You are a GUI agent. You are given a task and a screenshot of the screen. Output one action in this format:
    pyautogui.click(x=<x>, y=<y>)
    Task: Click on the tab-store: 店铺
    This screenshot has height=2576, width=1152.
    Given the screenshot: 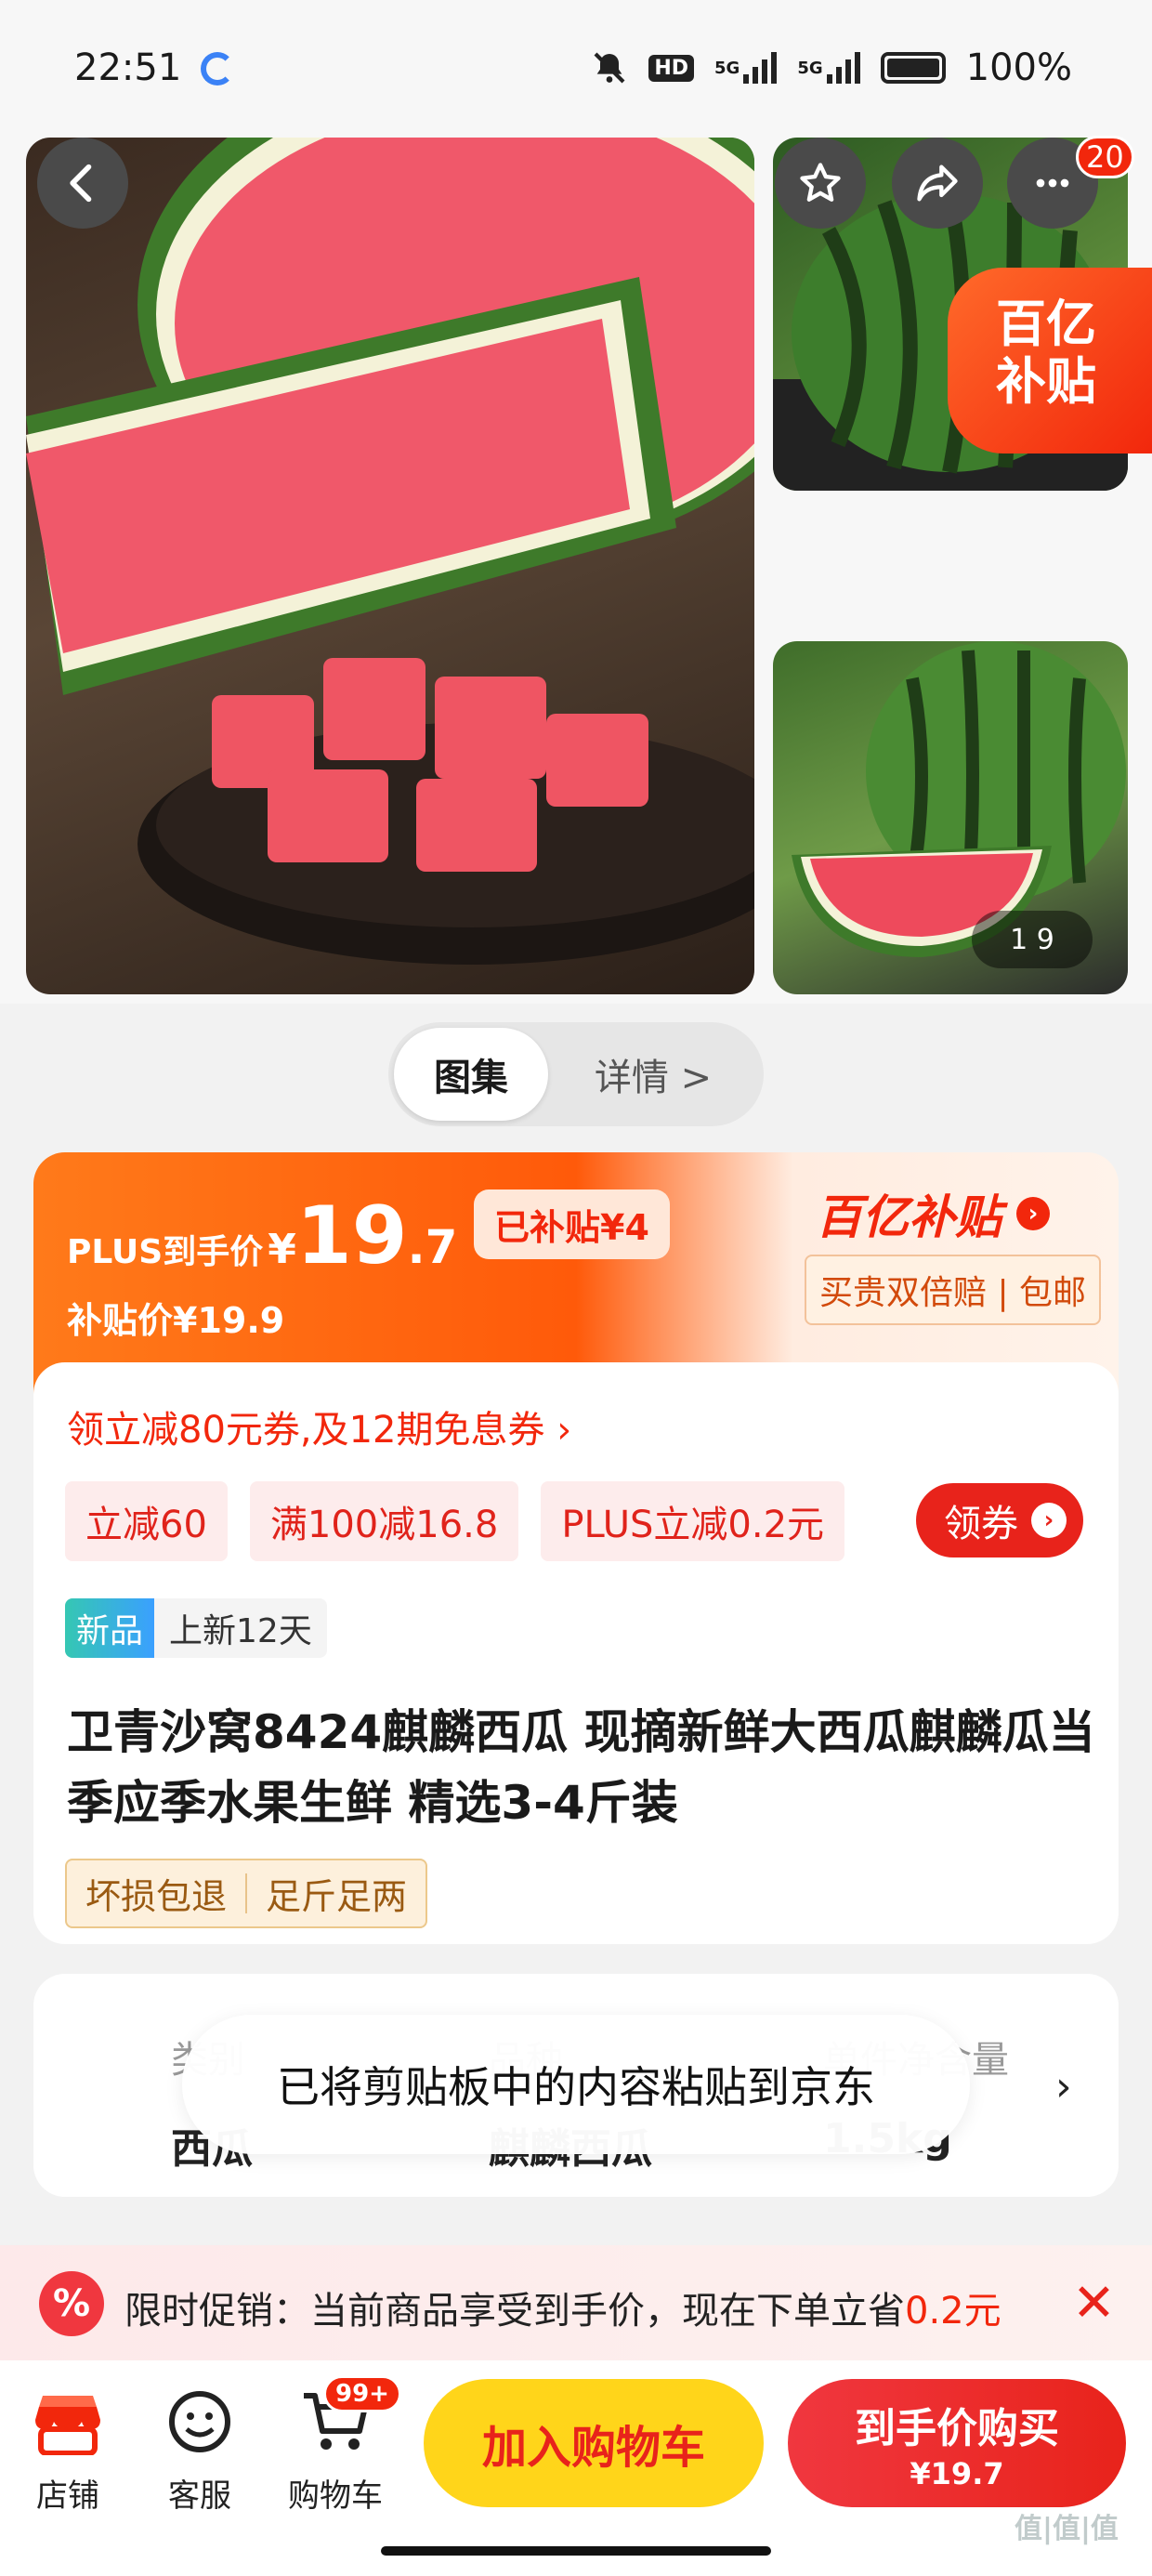 What is the action you would take?
    pyautogui.click(x=67, y=2451)
    